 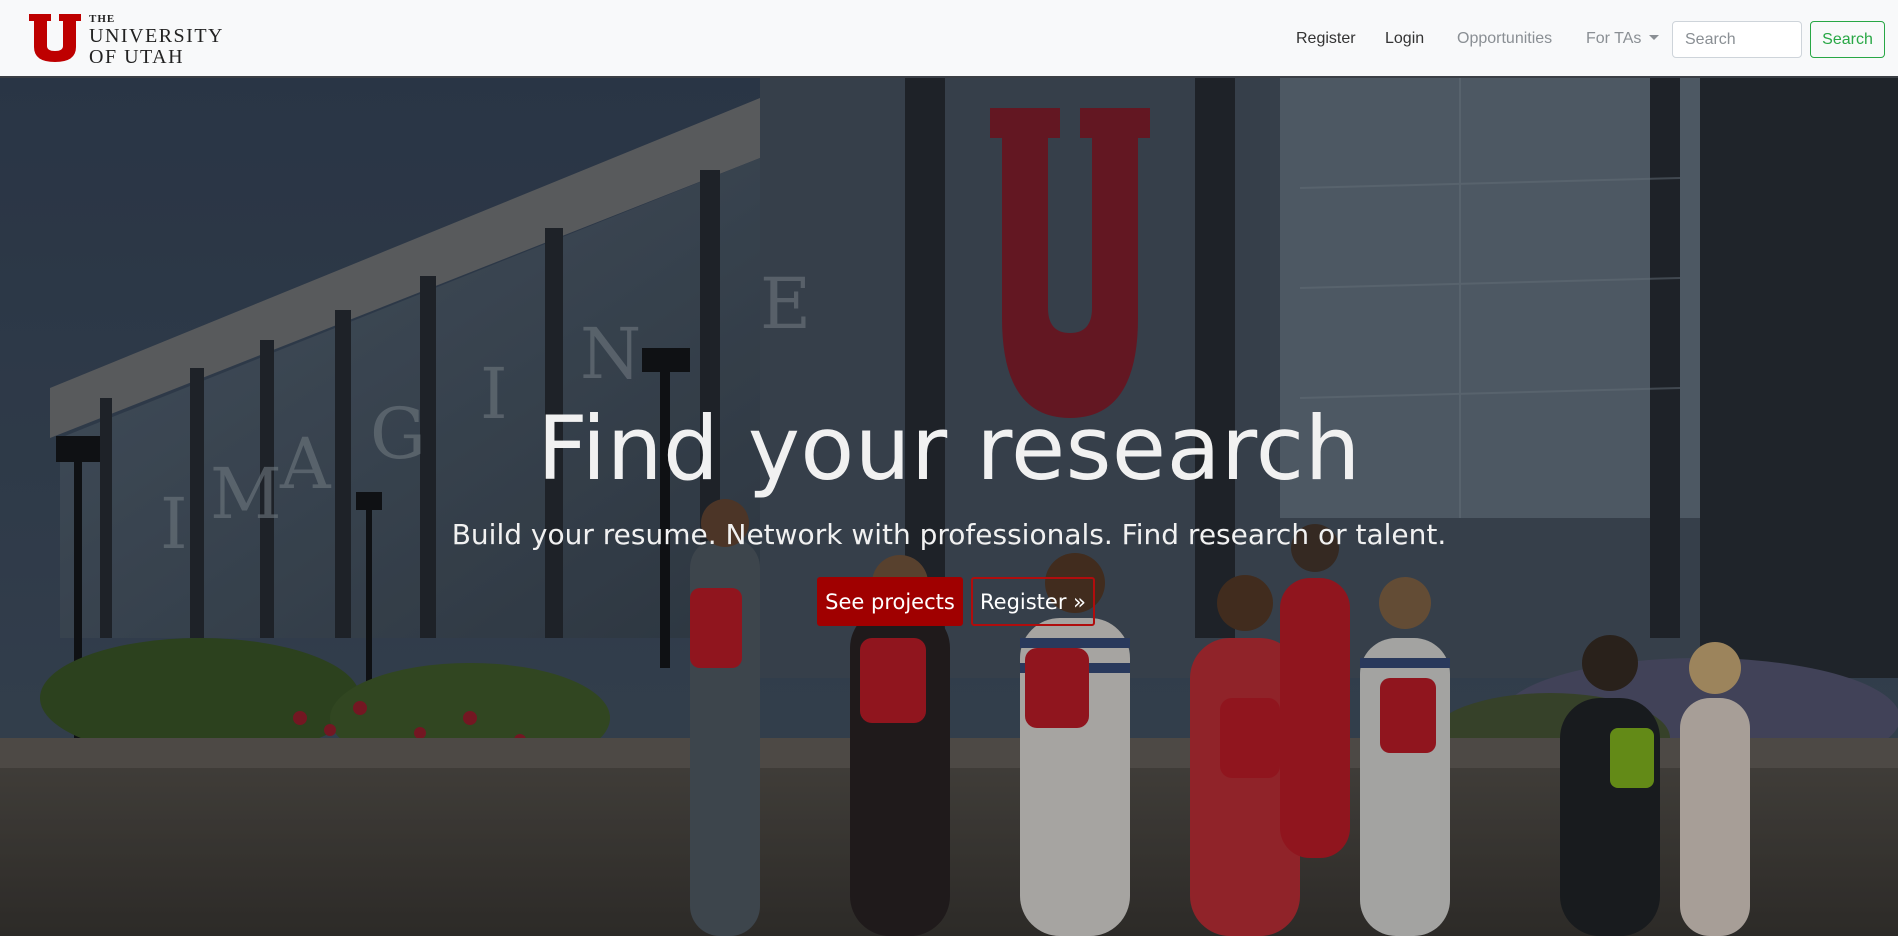 What do you see at coordinates (156, 36) in the screenshot?
I see `brand-university: UNIVERSITY` at bounding box center [156, 36].